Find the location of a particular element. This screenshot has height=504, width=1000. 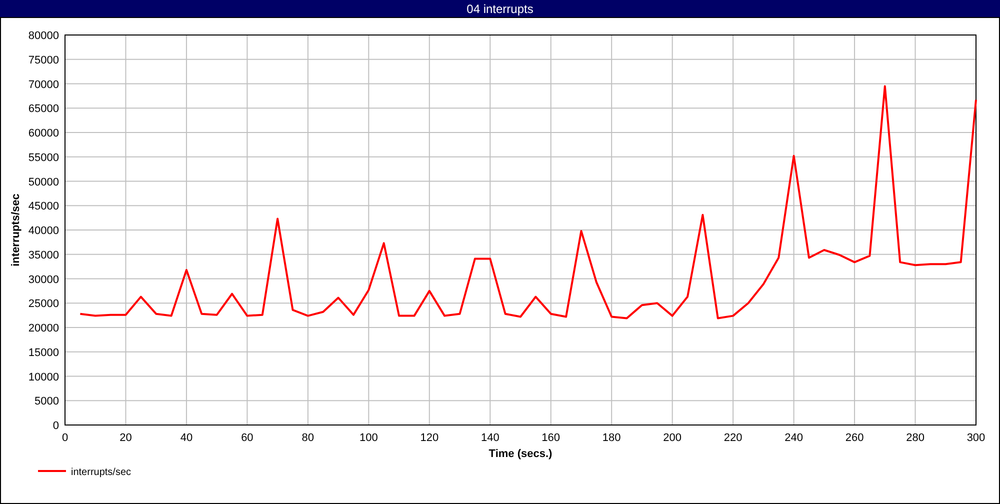

y-tick-label: 65000 is located at coordinates (43, 109).